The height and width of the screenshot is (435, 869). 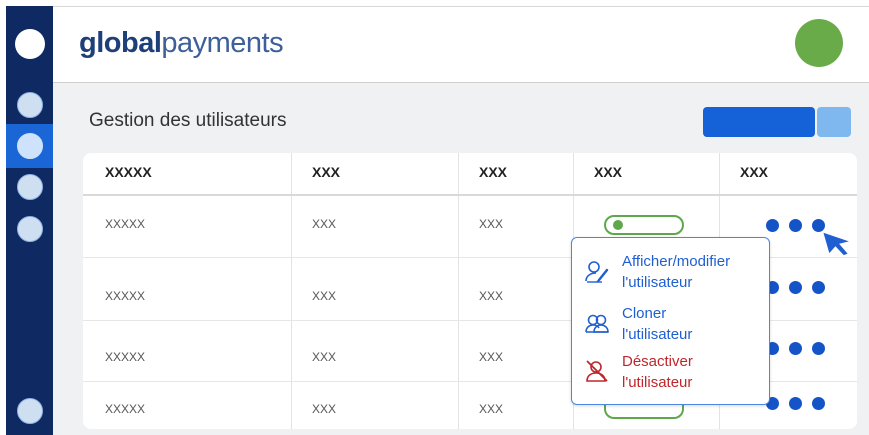 What do you see at coordinates (692, 372) in the screenshot?
I see `menu-item-label: Désactiver l'utilisateur` at bounding box center [692, 372].